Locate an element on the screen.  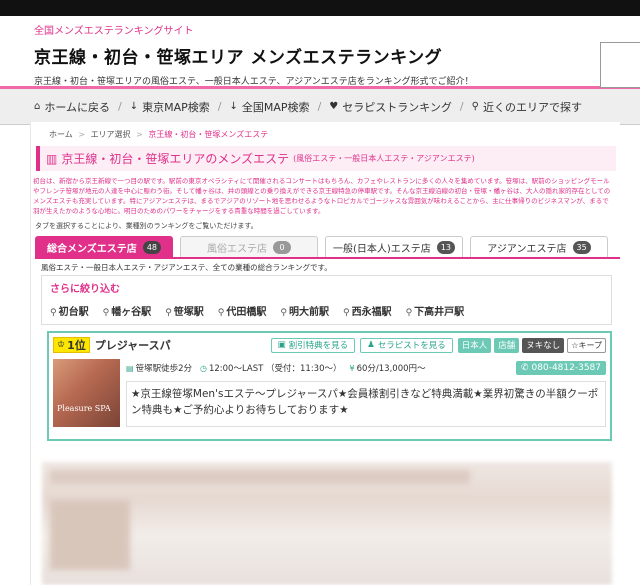
station-link: ⚲ 幡ヶ谷駅 is located at coordinates (127, 310).